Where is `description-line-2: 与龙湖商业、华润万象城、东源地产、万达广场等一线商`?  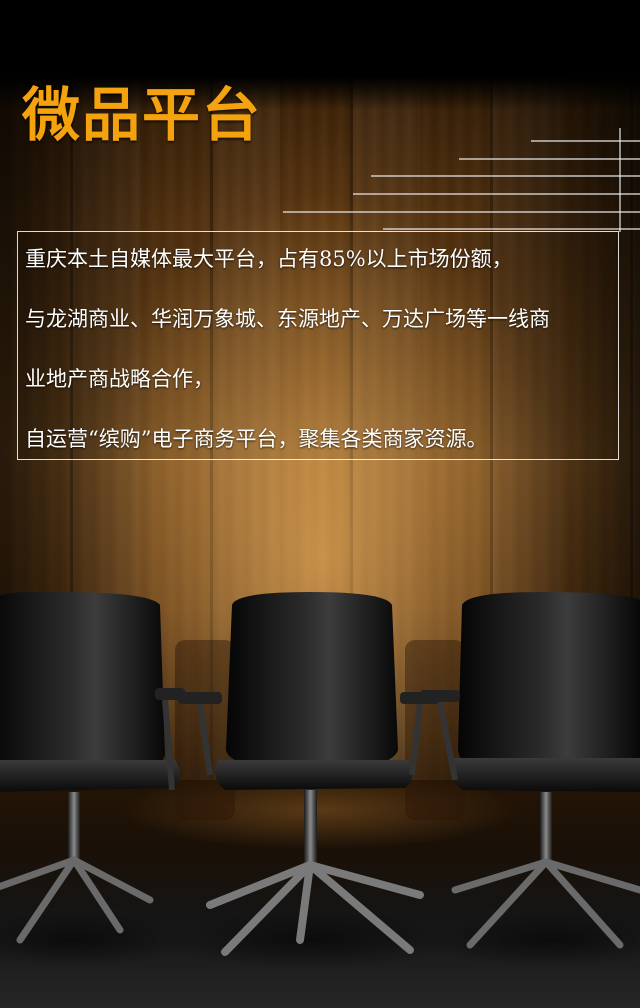 description-line-2: 与龙湖商业、华润万象城、东源地产、万达广场等一线商 is located at coordinates (287, 319).